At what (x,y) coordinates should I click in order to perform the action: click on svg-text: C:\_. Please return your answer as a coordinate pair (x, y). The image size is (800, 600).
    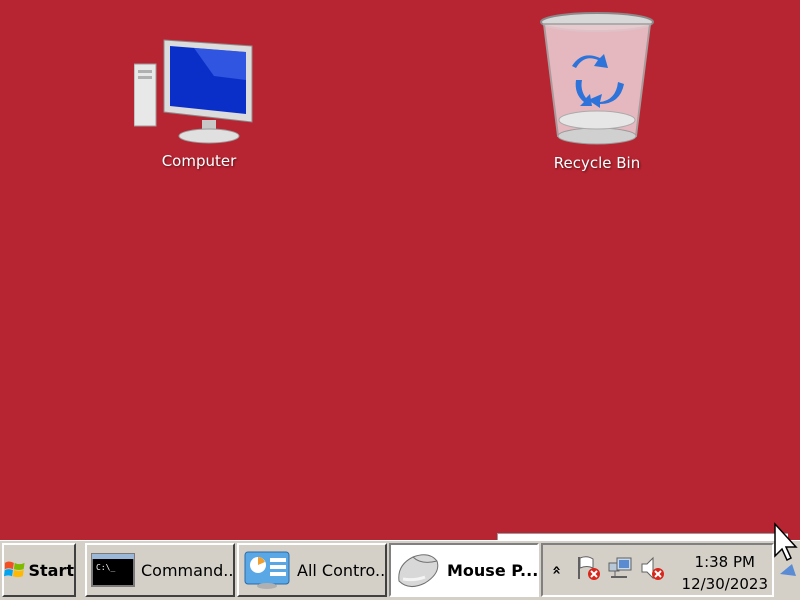
    Looking at the image, I should click on (105, 567).